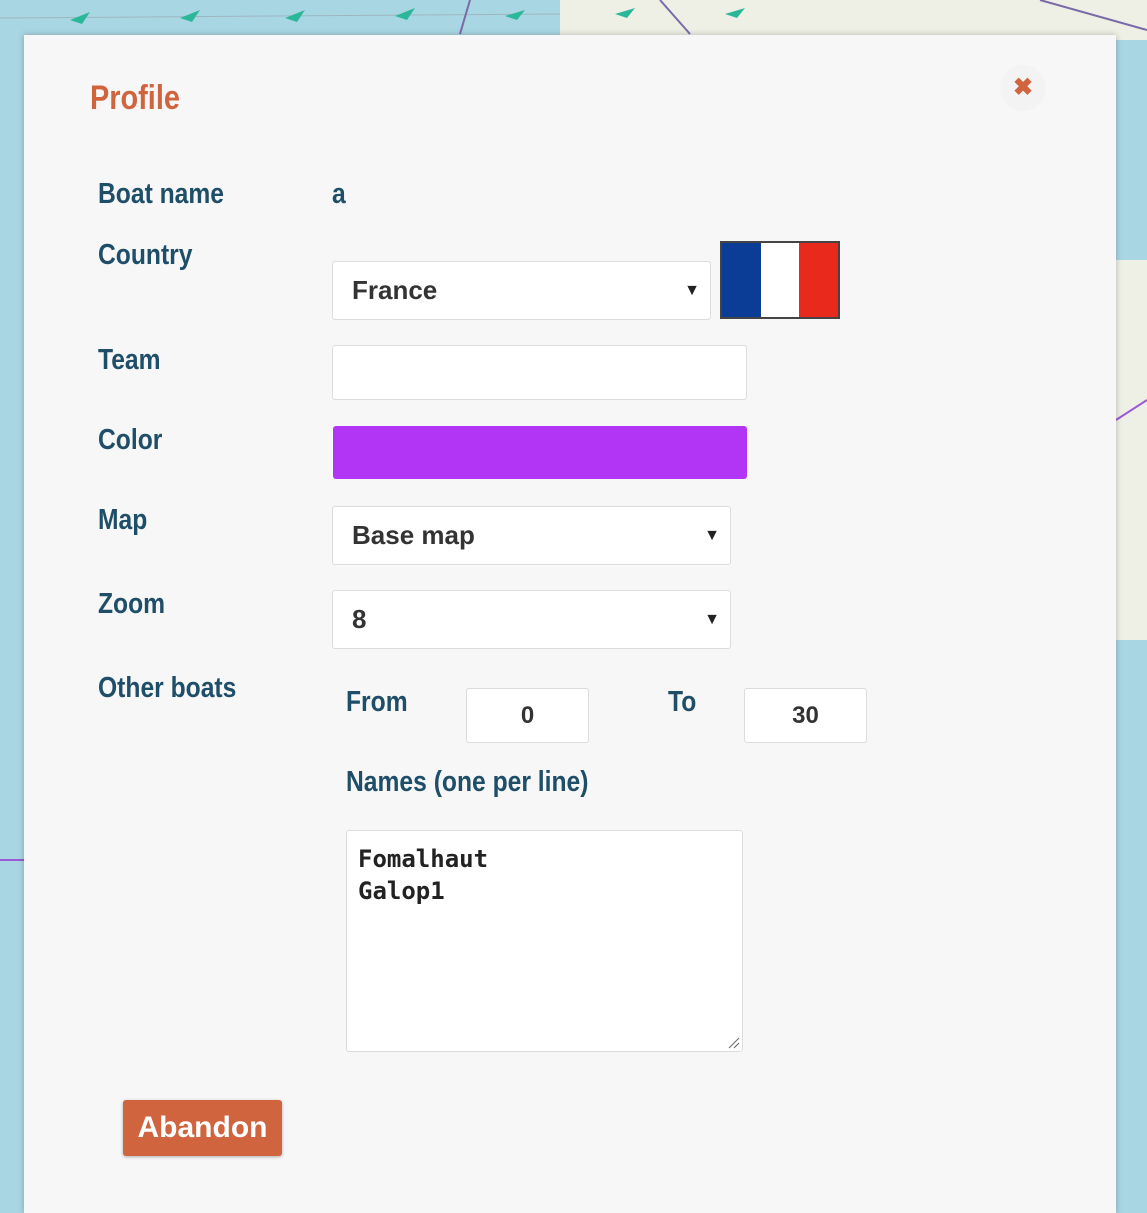  Describe the element at coordinates (540, 452) in the screenshot. I see `color-picker` at that location.